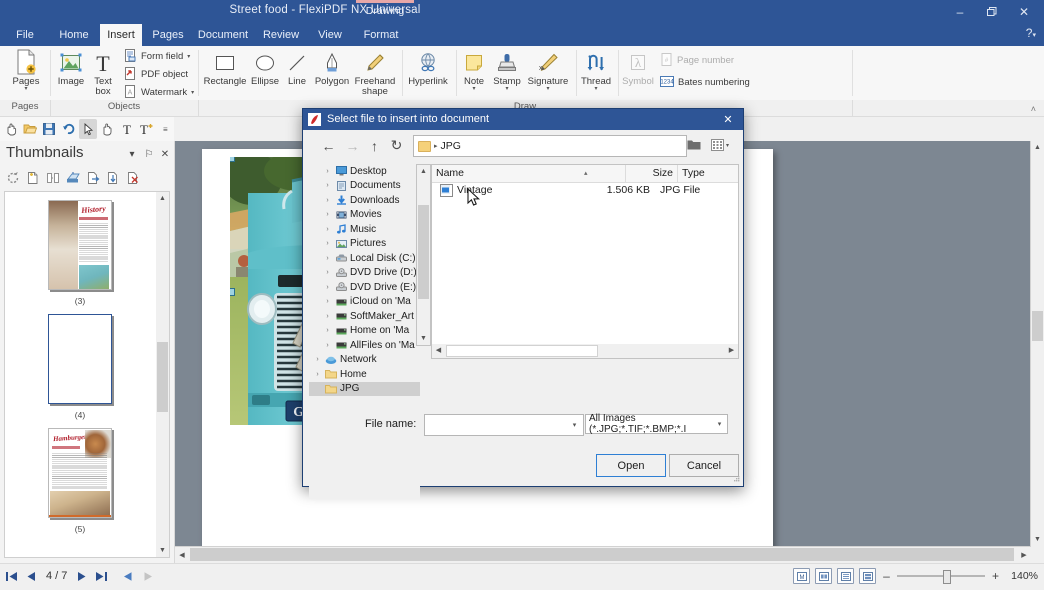 The height and width of the screenshot is (590, 1044). What do you see at coordinates (474, 69) in the screenshot?
I see `ribbon-note-button: Note ▾` at bounding box center [474, 69].